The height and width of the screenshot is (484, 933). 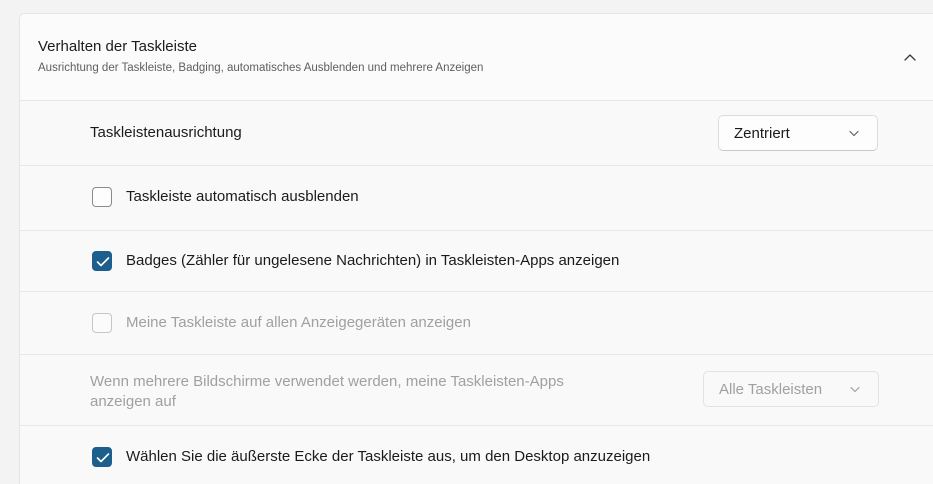 What do you see at coordinates (476, 133) in the screenshot?
I see `alignment-row: Taskleistenausrichtung Zentriert` at bounding box center [476, 133].